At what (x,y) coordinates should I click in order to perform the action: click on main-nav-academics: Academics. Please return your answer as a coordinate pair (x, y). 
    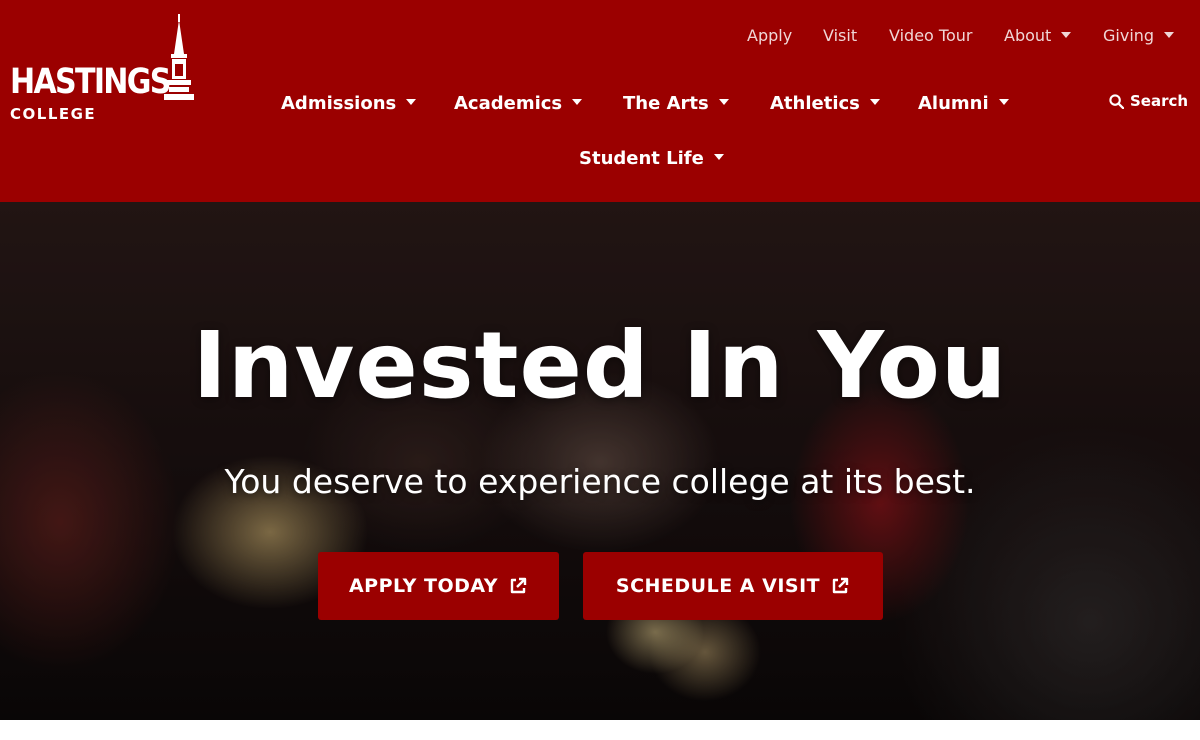
    Looking at the image, I should click on (518, 103).